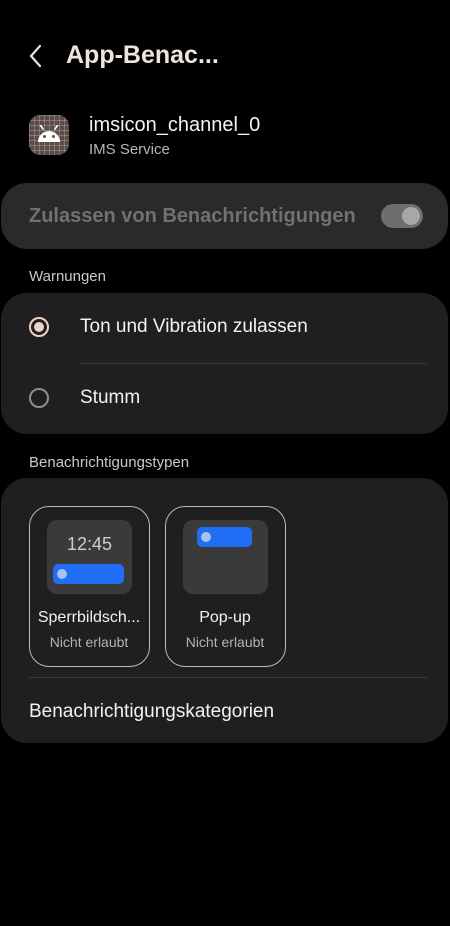 Image resolution: width=450 pixels, height=926 pixels. Describe the element at coordinates (224, 399) in the screenshot. I see `warning-option-mute: Stumm` at that location.